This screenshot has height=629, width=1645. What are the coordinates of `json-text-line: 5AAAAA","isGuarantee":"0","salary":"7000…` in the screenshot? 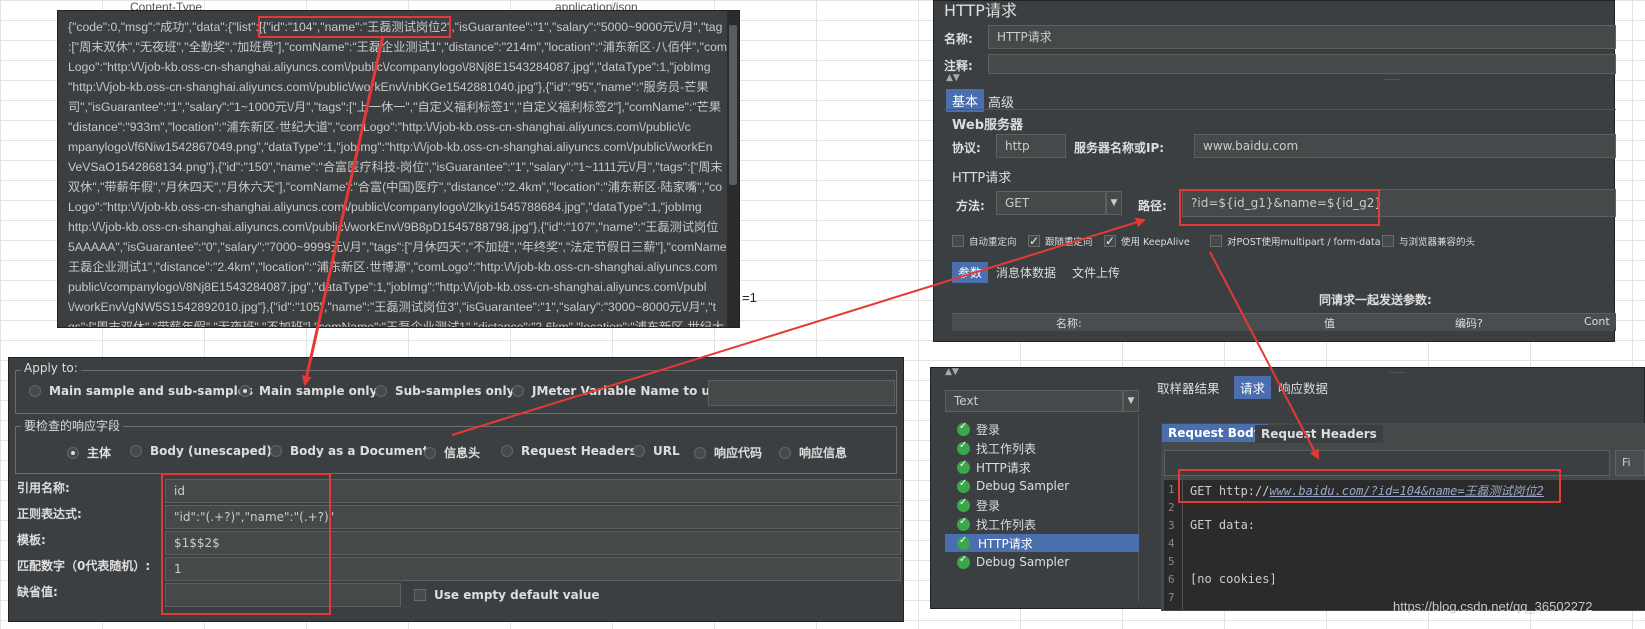 It's located at (397, 247).